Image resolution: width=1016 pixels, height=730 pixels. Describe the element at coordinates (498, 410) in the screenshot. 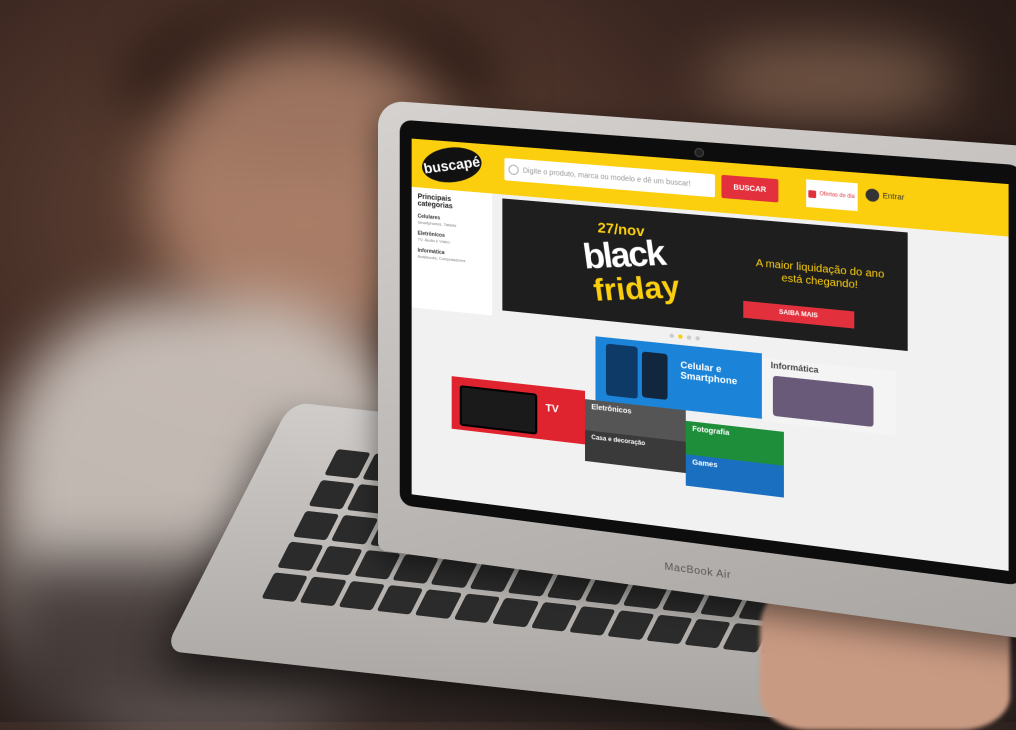

I see `tv-image` at that location.